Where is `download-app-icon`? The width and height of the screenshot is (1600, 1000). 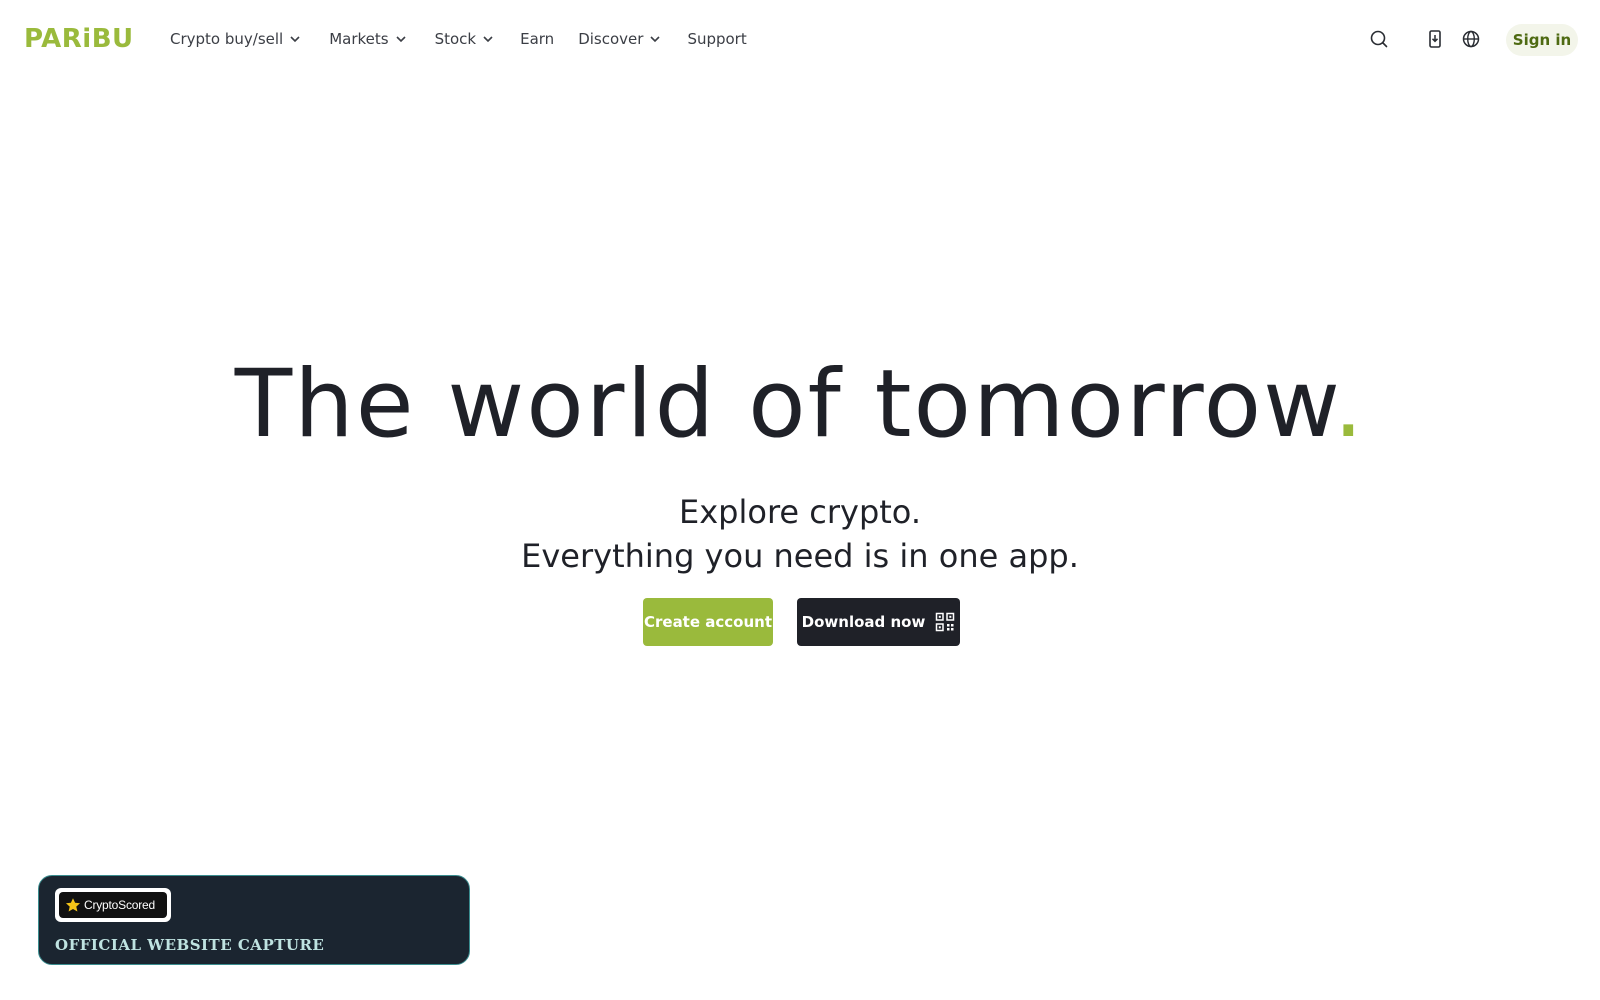 download-app-icon is located at coordinates (1435, 39).